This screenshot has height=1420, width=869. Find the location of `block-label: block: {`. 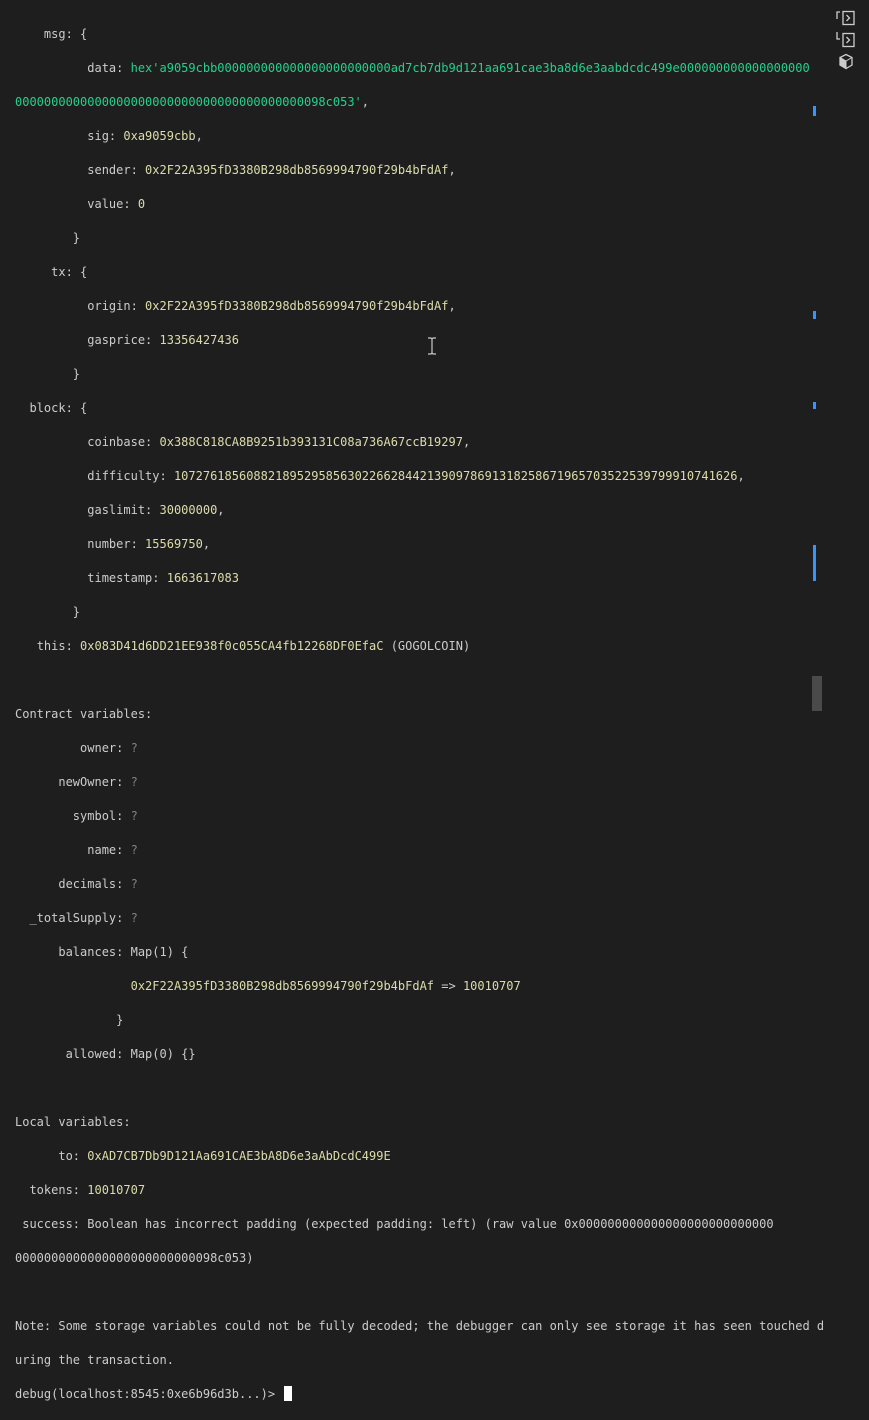

block-label: block: { is located at coordinates (58, 408).